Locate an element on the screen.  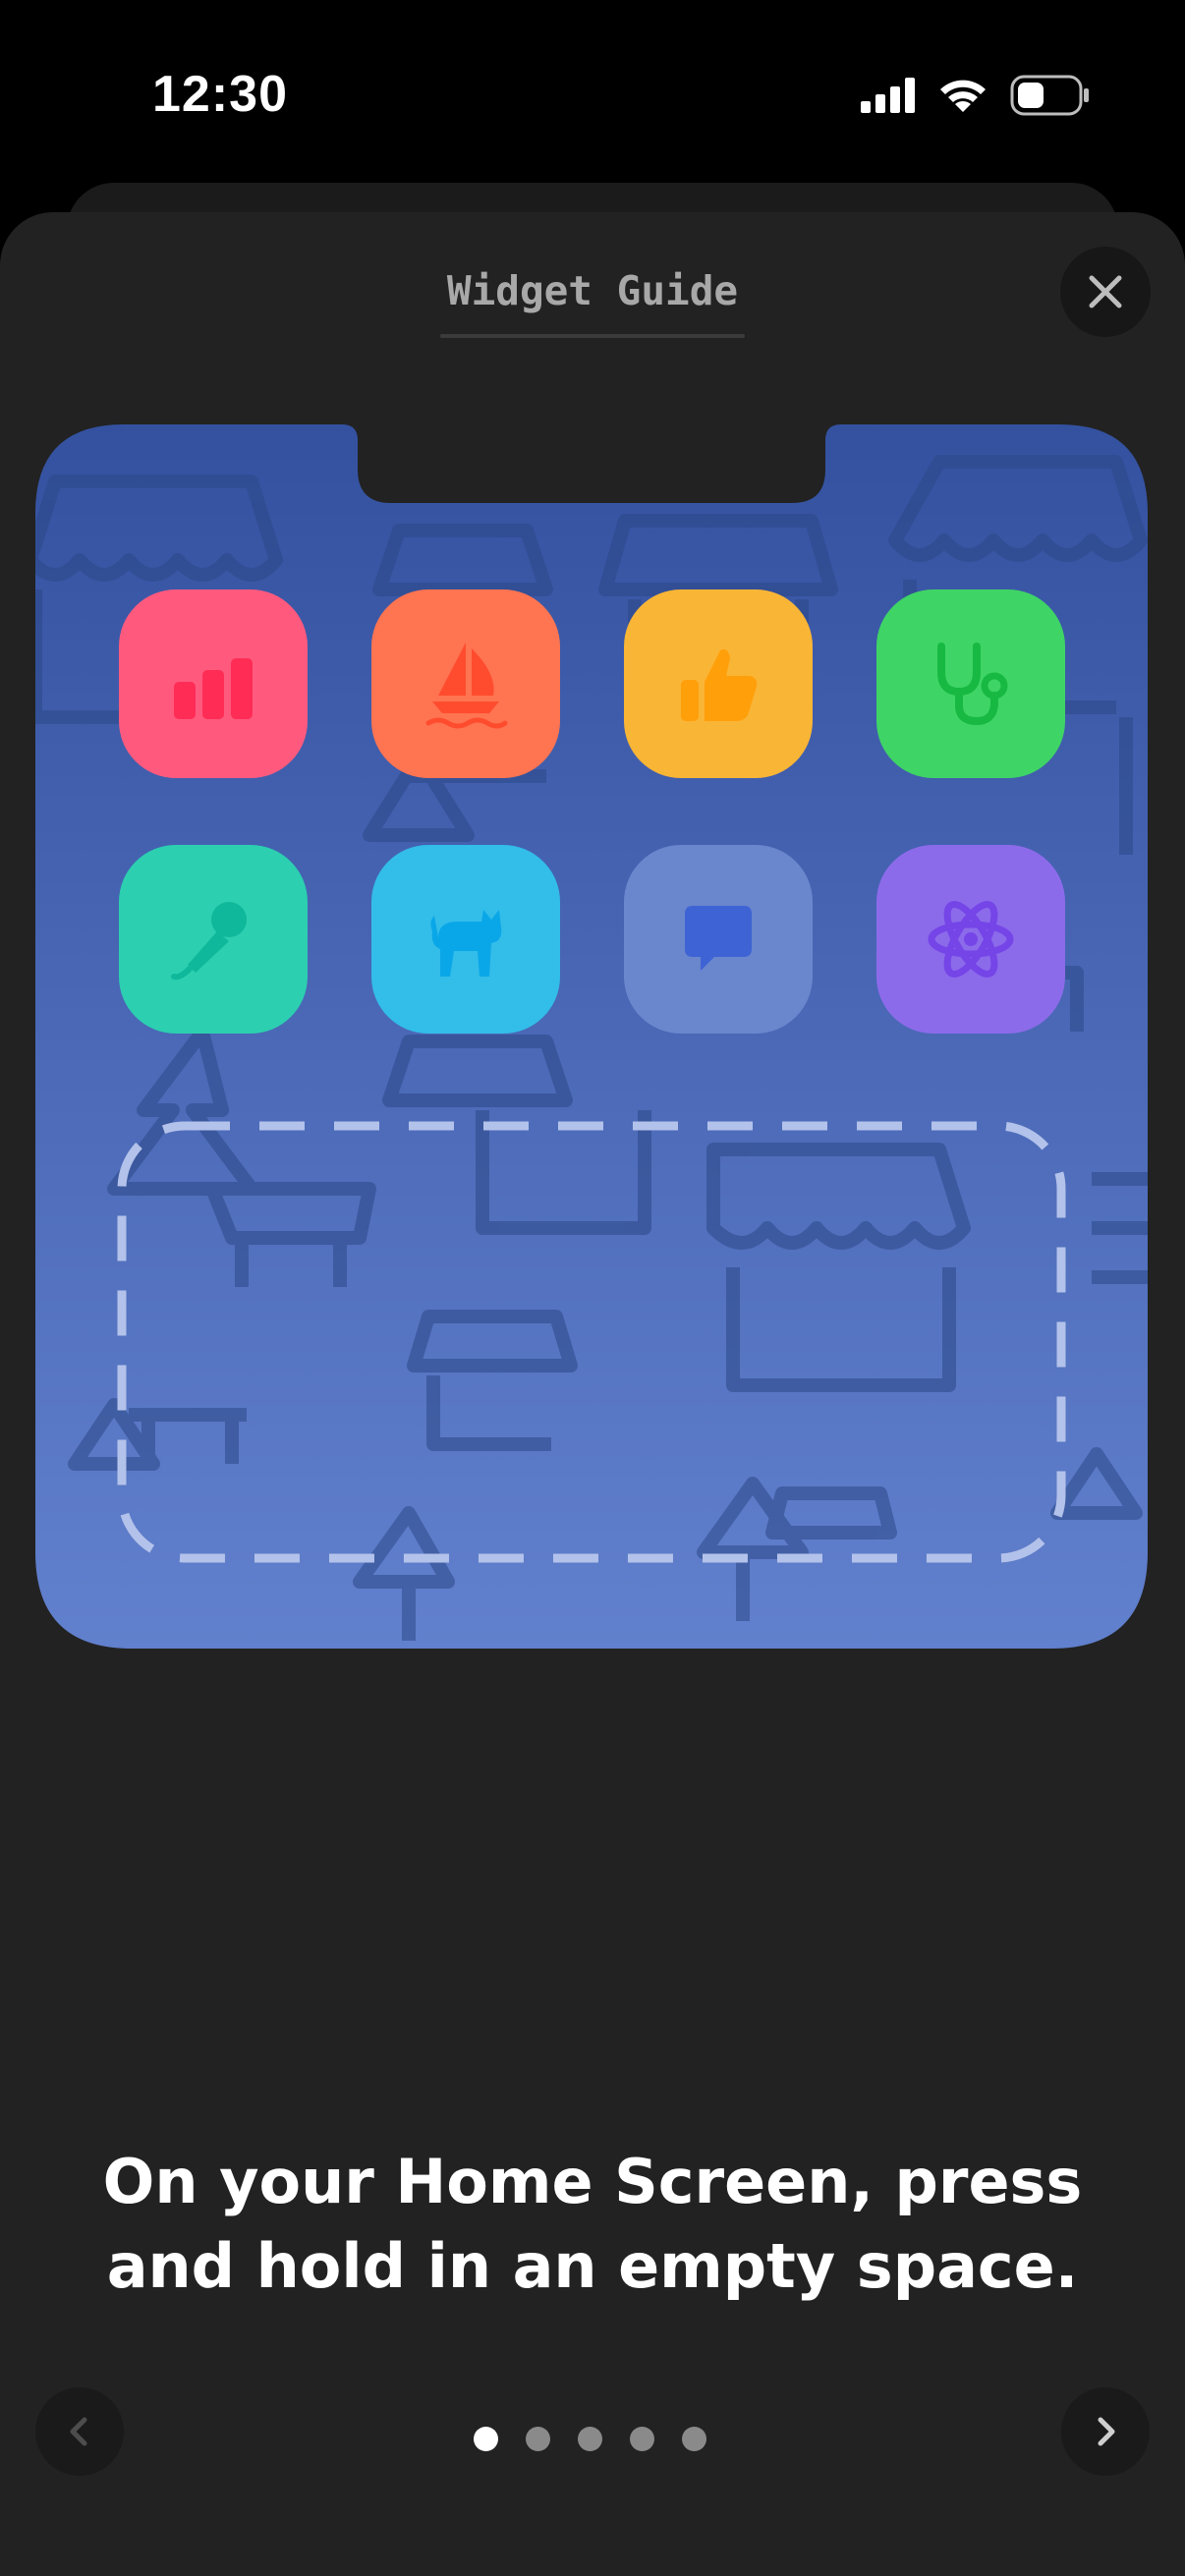
app-icon-thumbs-up is located at coordinates (719, 683).